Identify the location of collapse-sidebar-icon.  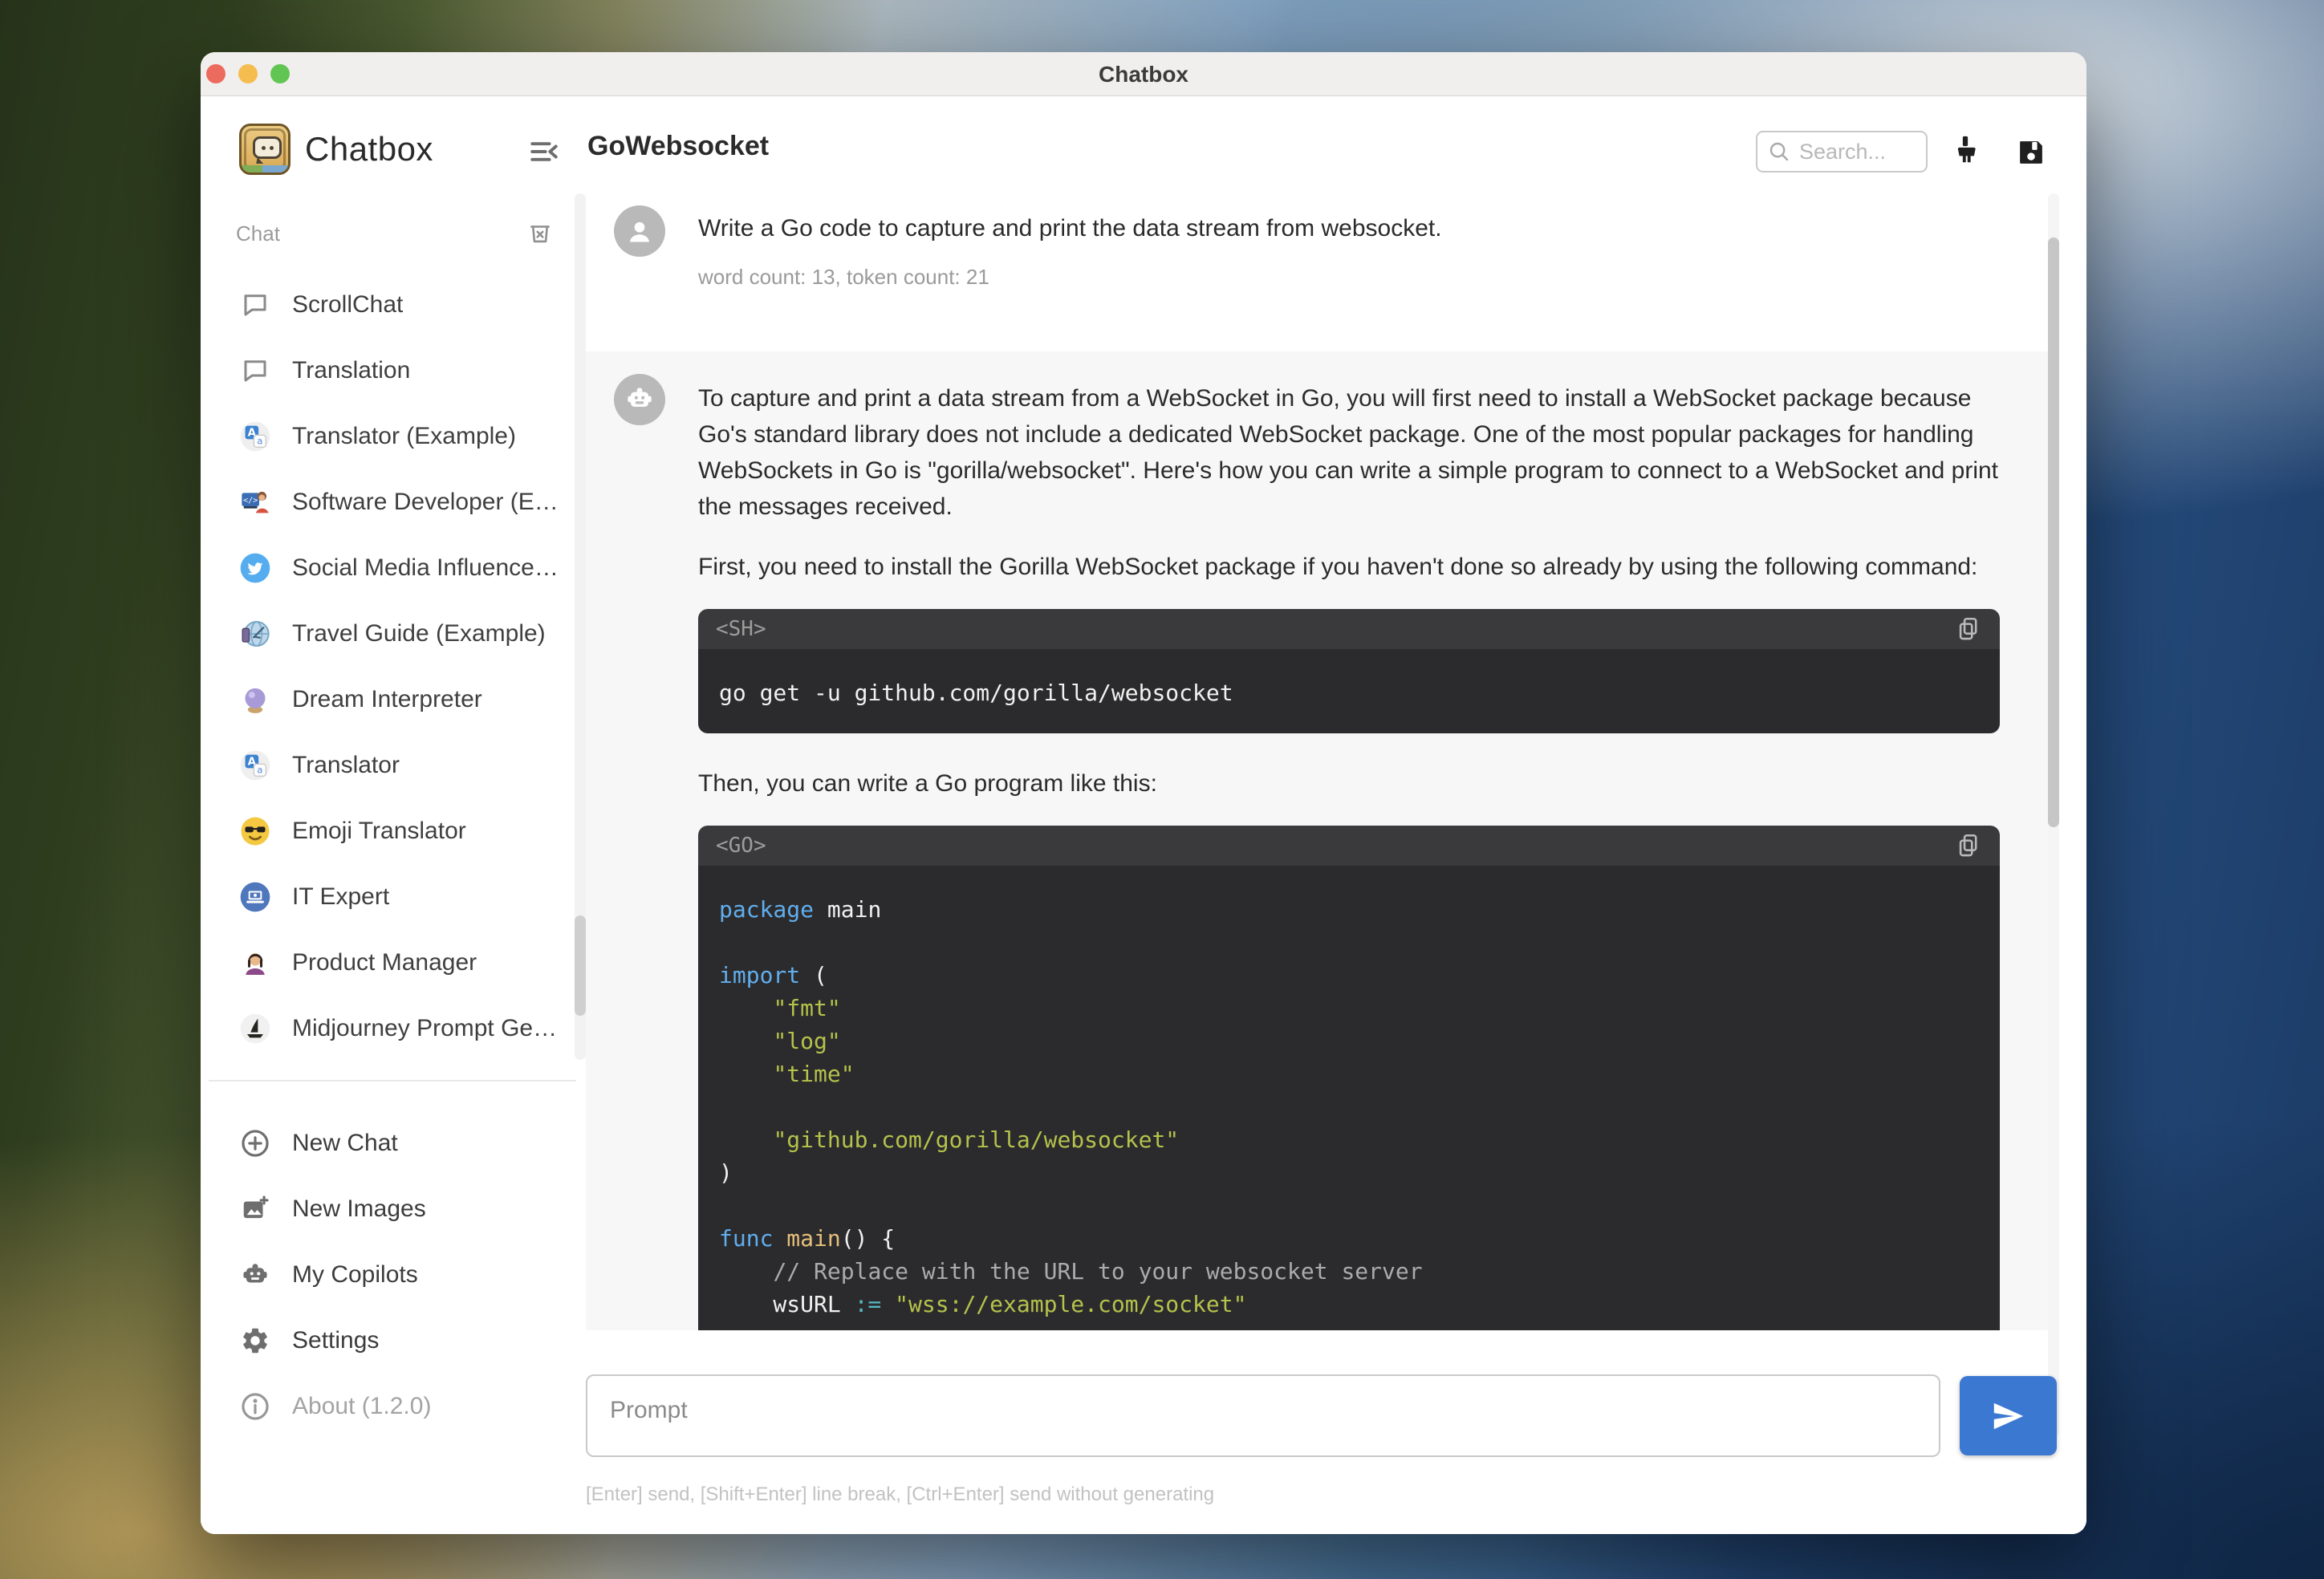
(544, 151).